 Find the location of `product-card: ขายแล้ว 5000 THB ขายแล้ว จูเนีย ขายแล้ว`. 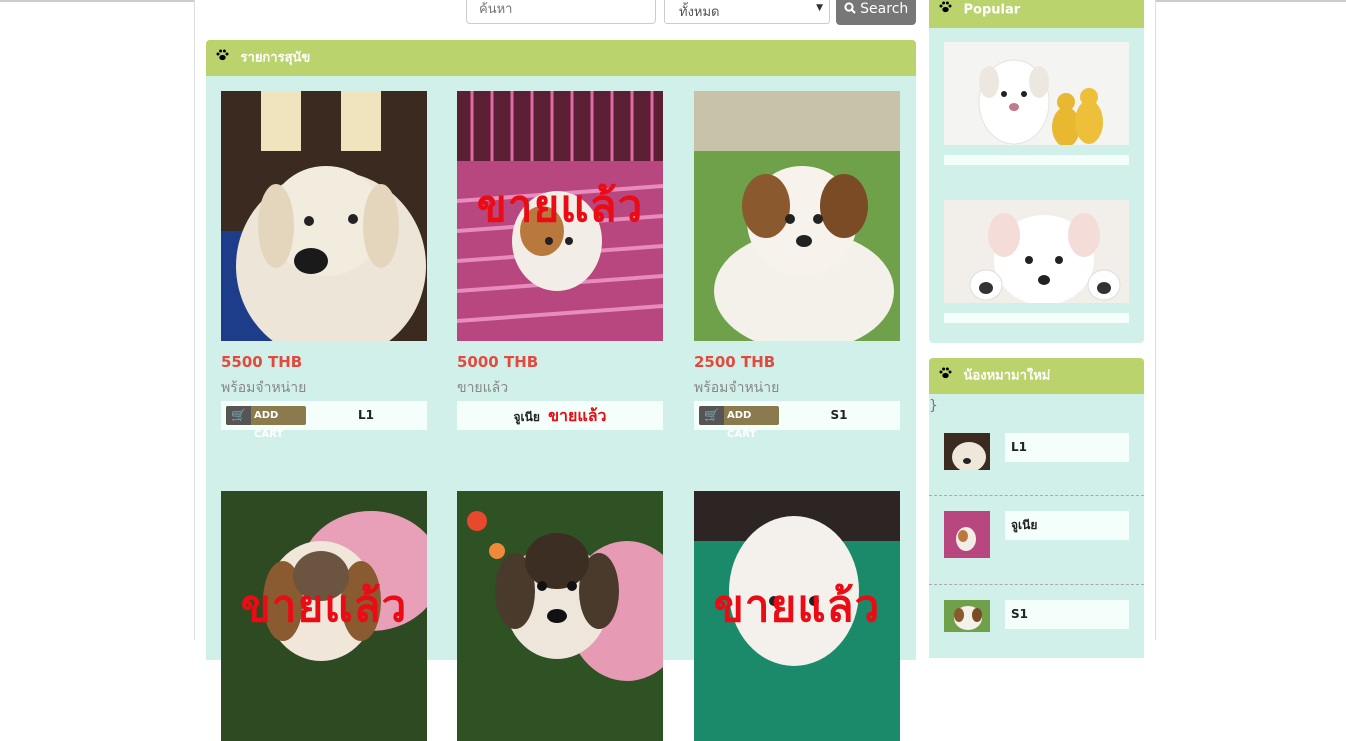

product-card: ขายแล้ว 5000 THB ขายแล้ว จูเนีย ขายแล้ว is located at coordinates (560, 260).